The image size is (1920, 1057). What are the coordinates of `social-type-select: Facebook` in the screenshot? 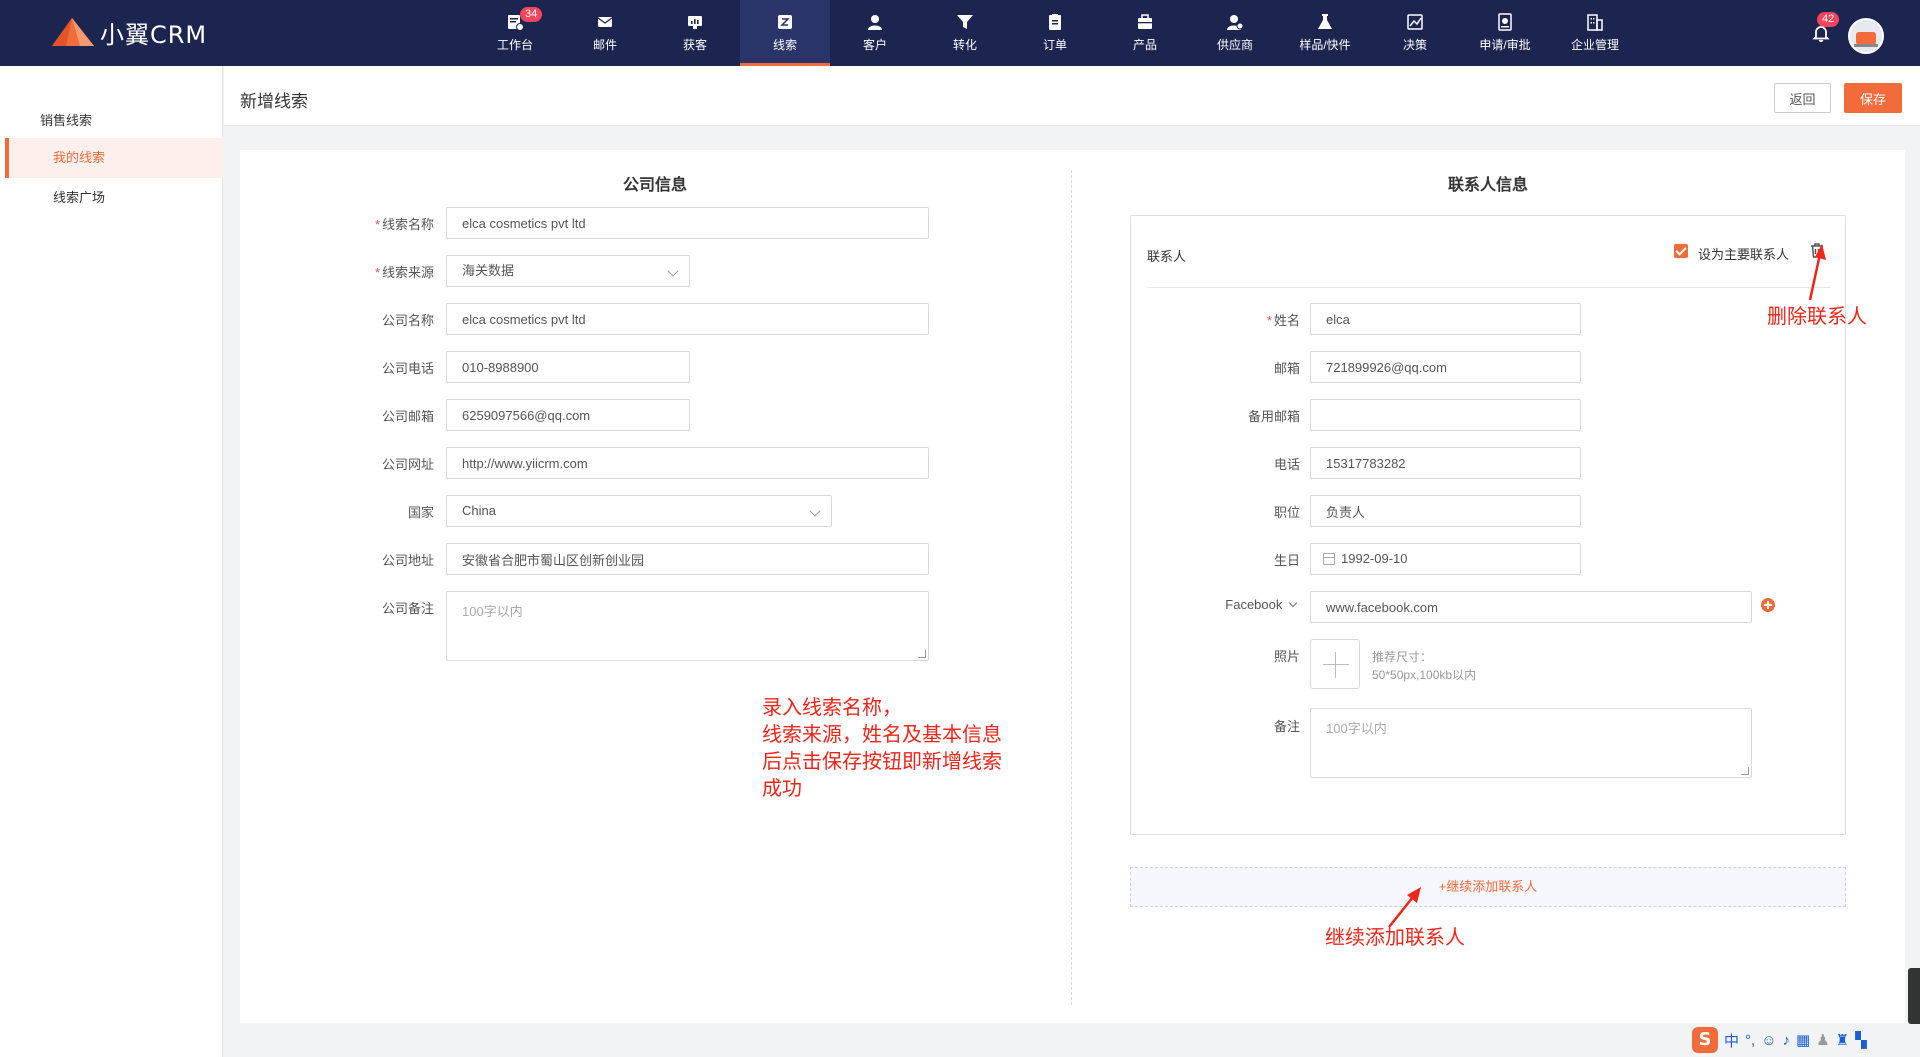 It's located at (1239, 604).